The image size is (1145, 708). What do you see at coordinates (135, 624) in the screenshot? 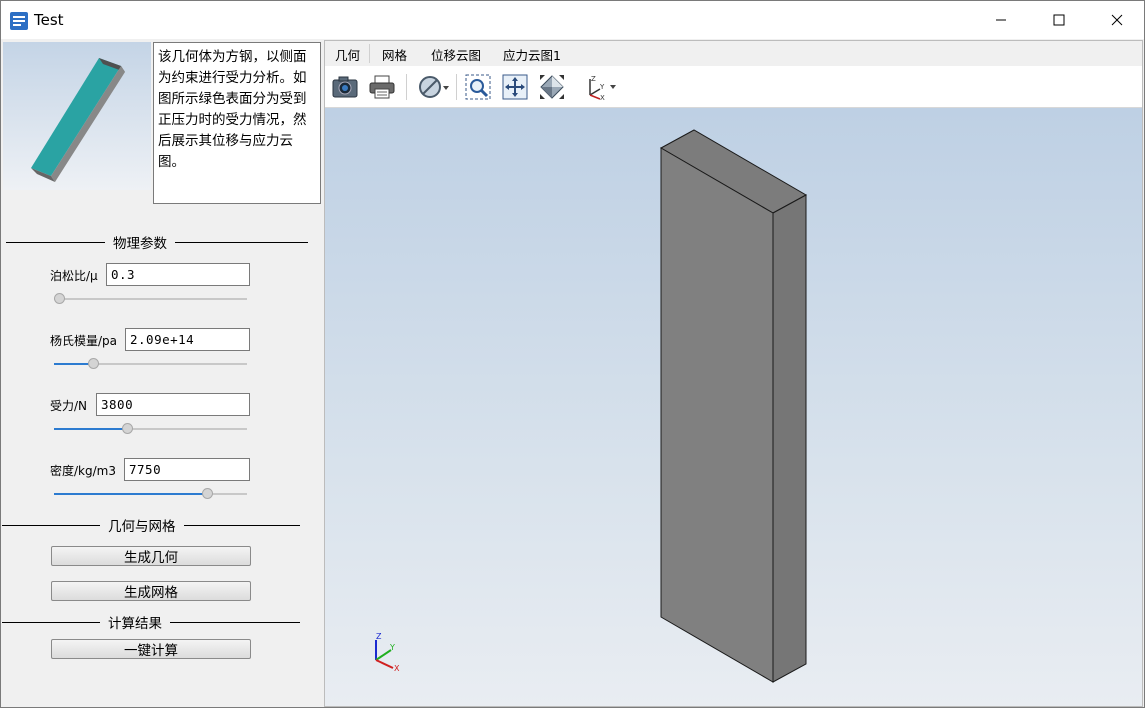
I see `results-section-title: 计算结果` at bounding box center [135, 624].